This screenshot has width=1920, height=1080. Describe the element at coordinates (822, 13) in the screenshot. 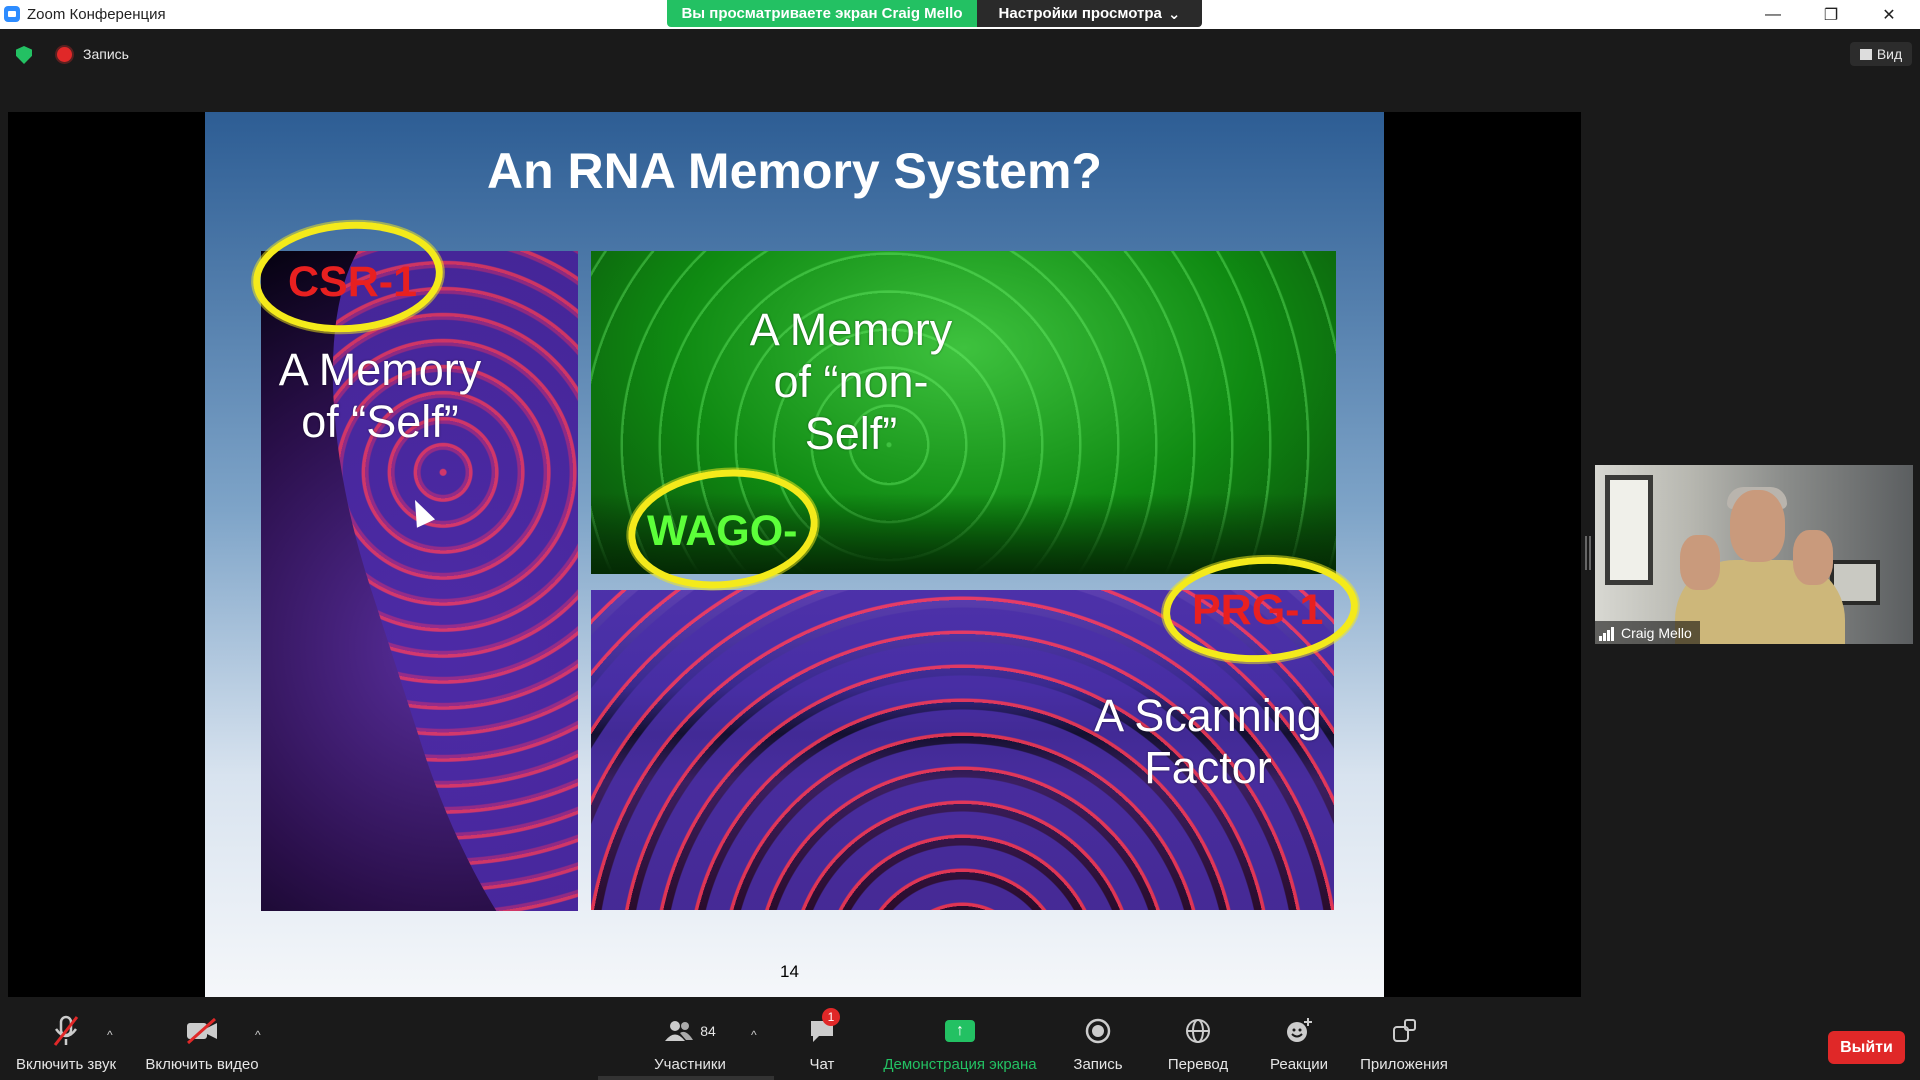

I see `viewing-screen-notice: Вы просматриваете экран Craig Mello` at that location.